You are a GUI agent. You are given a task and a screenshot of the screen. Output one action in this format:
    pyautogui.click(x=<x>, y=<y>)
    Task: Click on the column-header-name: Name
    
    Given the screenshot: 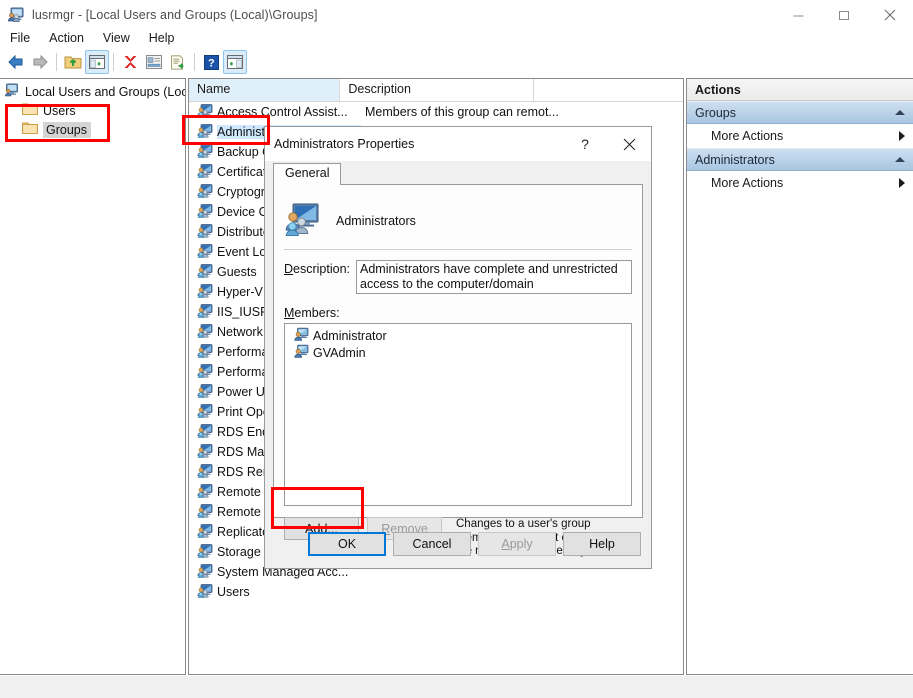 What is the action you would take?
    pyautogui.click(x=265, y=90)
    